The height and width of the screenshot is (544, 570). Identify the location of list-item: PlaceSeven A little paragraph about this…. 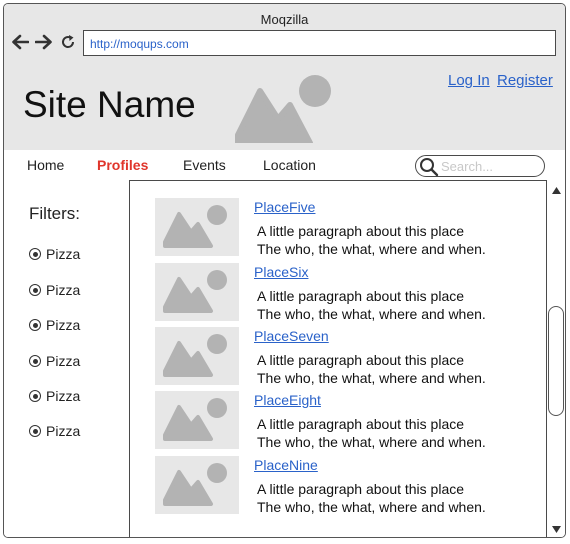
(350, 356).